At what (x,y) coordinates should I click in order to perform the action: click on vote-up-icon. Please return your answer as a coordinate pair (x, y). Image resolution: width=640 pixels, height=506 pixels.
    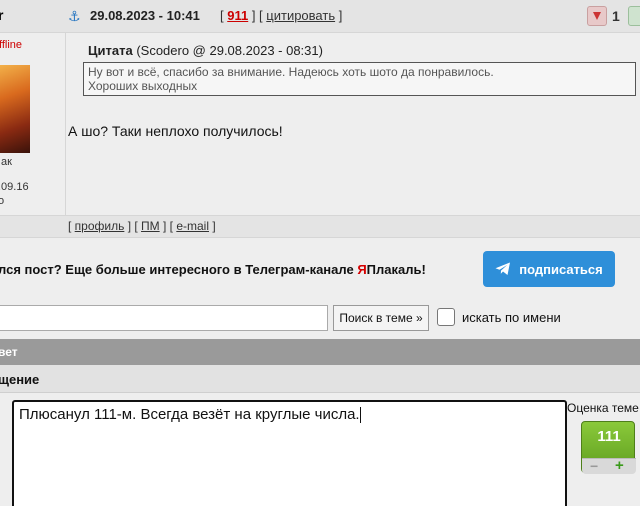
    Looking at the image, I should click on (634, 16).